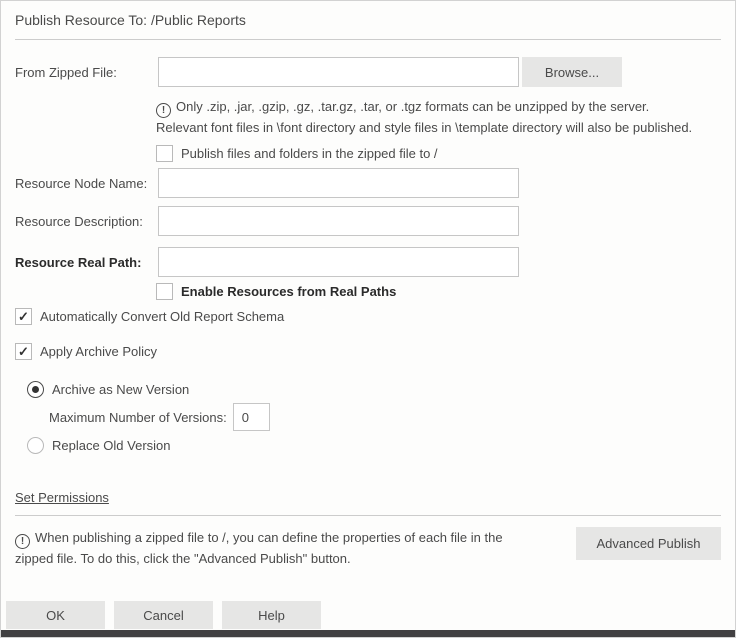 Image resolution: width=736 pixels, height=638 pixels. Describe the element at coordinates (138, 417) in the screenshot. I see `max-versions-label: Maximum Number of Versions:` at that location.